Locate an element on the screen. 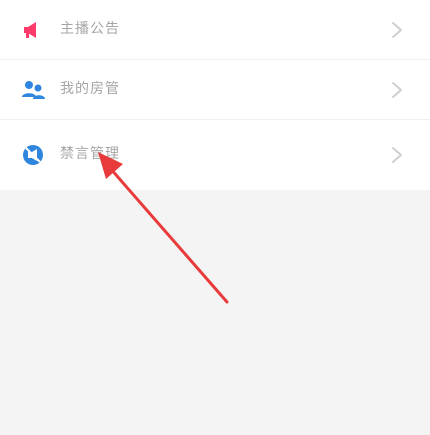 This screenshot has width=430, height=435. menu-item-label: 我的房管 is located at coordinates (90, 89).